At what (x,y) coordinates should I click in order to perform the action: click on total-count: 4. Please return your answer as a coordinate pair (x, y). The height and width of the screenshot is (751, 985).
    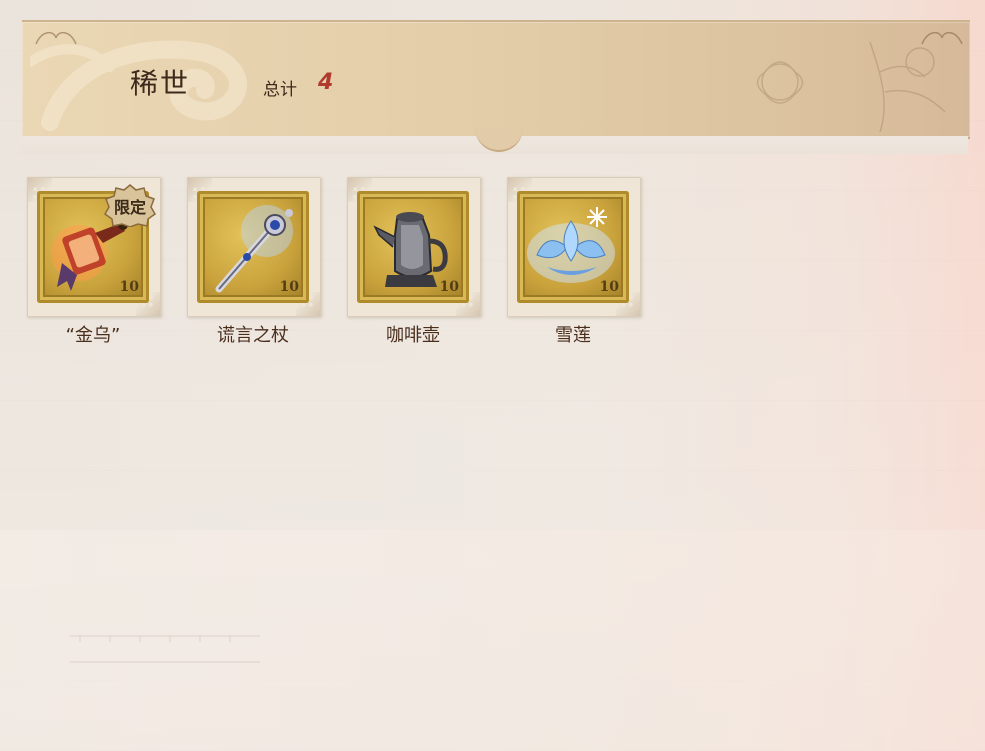
    Looking at the image, I should click on (326, 82).